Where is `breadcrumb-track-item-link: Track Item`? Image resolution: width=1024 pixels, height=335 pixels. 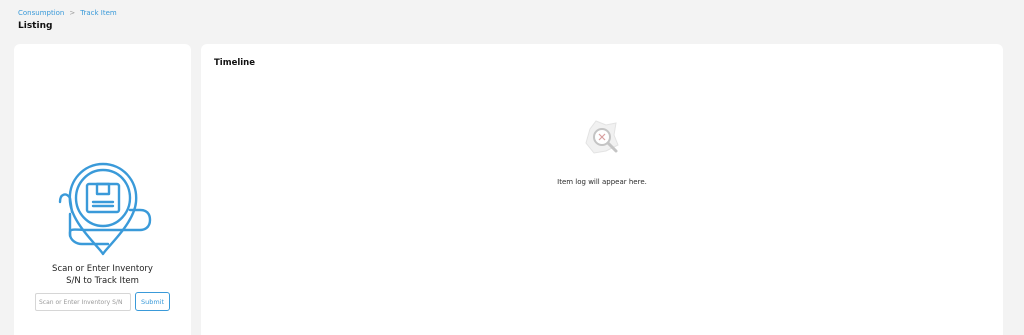 breadcrumb-track-item-link: Track Item is located at coordinates (98, 13).